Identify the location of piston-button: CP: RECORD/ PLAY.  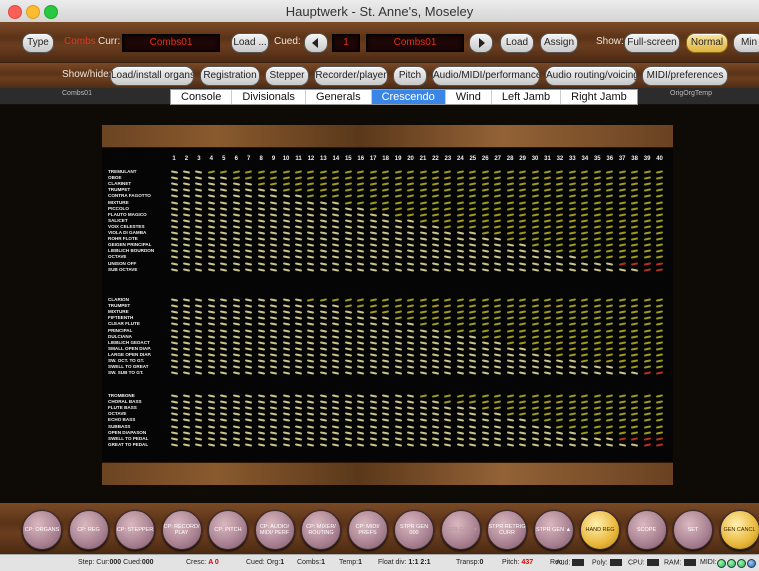
(182, 530).